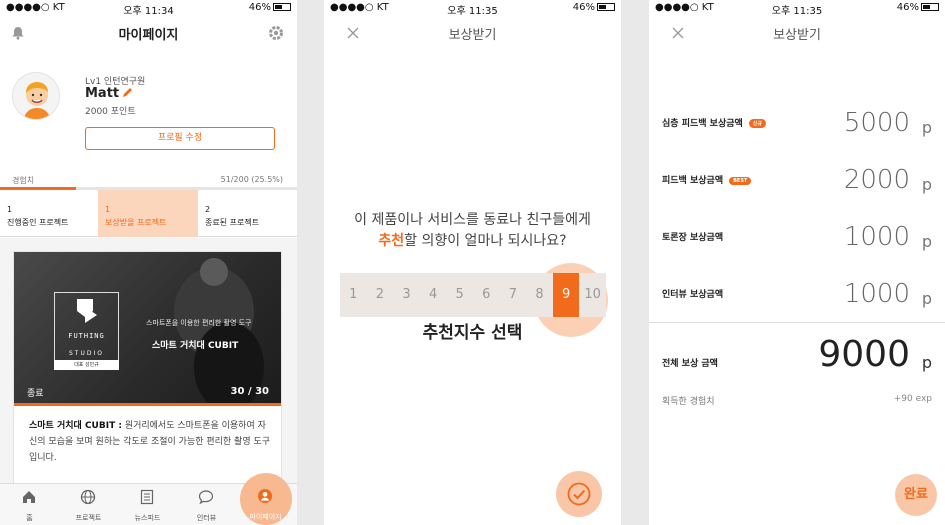 The width and height of the screenshot is (945, 525). I want to click on user-points: 2000 포인트, so click(110, 112).